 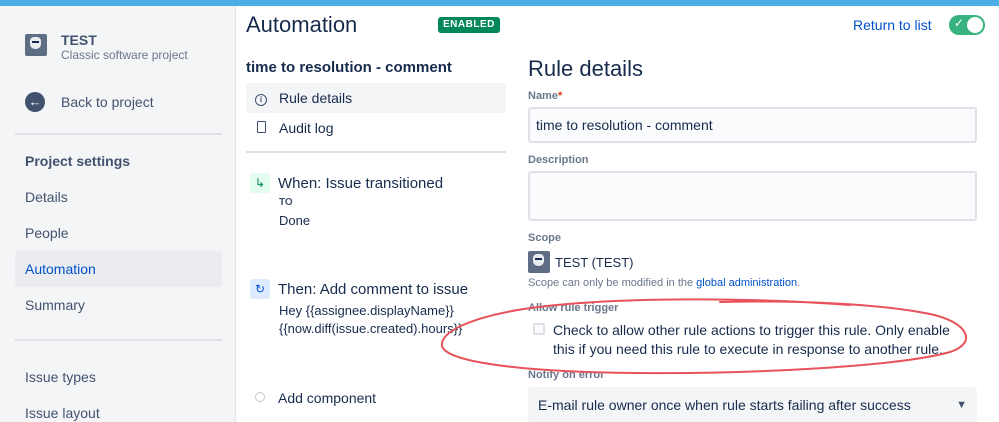 What do you see at coordinates (376, 98) in the screenshot?
I see `nav-rule-details: i Rule details` at bounding box center [376, 98].